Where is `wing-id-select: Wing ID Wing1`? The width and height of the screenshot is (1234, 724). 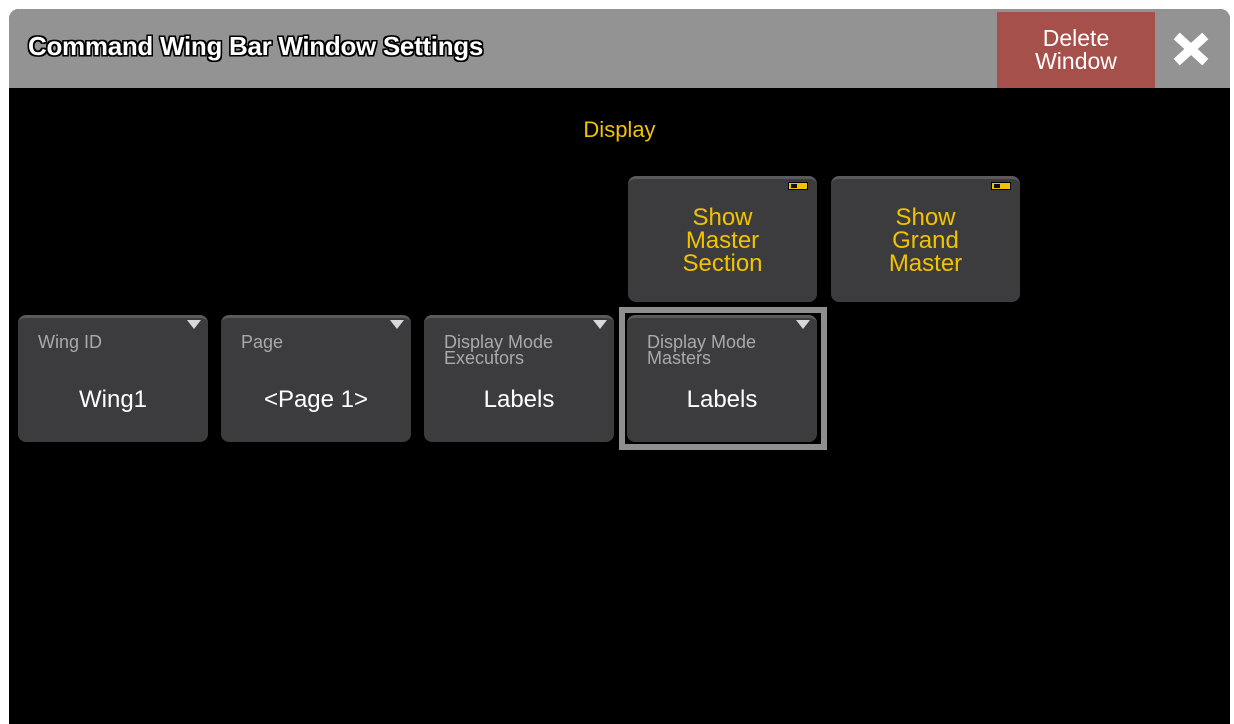
wing-id-select: Wing ID Wing1 is located at coordinates (113, 378).